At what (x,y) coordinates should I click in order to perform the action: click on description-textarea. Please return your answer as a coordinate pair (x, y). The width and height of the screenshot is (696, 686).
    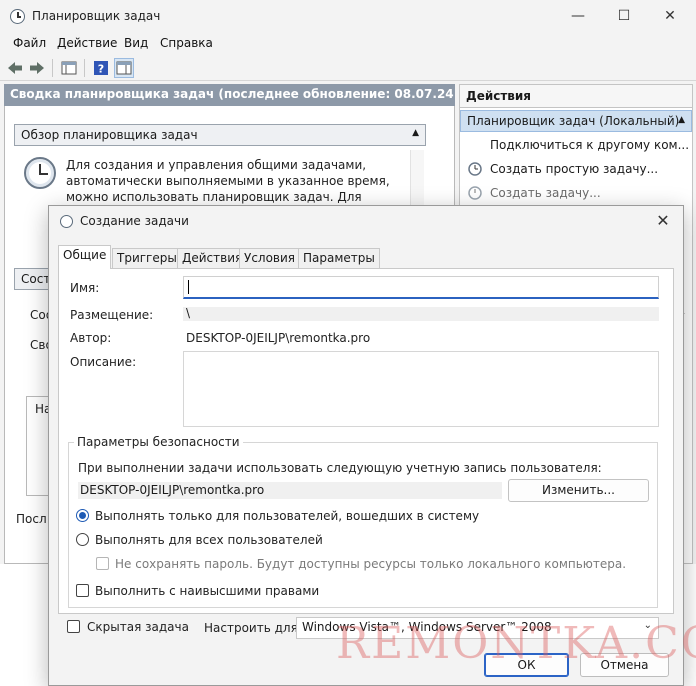
    Looking at the image, I should click on (421, 389).